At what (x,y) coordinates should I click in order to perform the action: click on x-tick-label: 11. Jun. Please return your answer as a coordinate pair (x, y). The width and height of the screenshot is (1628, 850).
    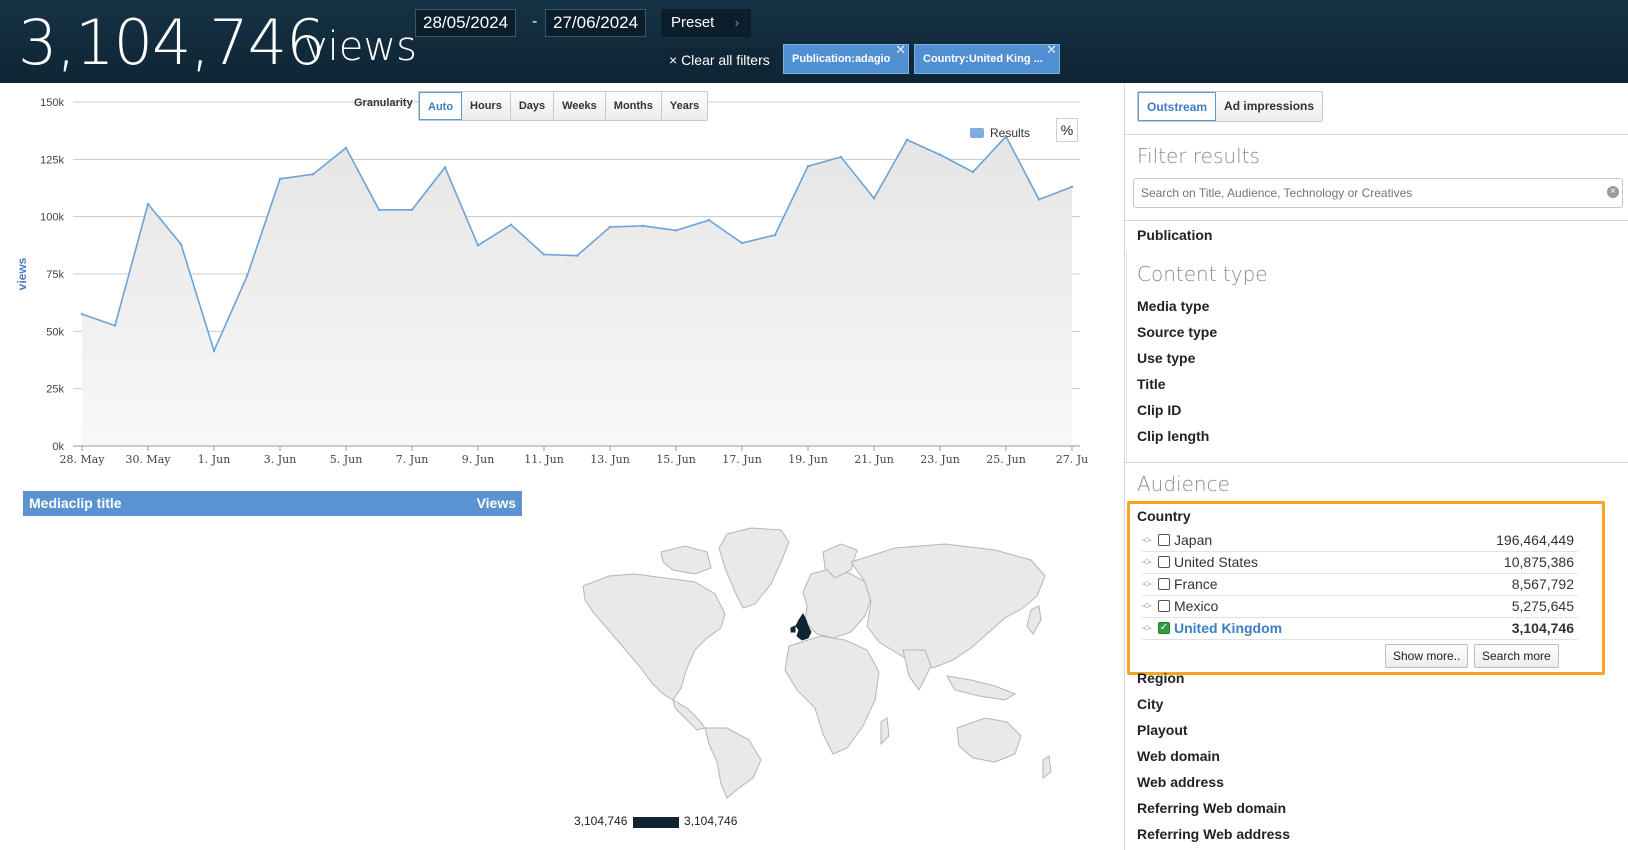
    Looking at the image, I should click on (544, 459).